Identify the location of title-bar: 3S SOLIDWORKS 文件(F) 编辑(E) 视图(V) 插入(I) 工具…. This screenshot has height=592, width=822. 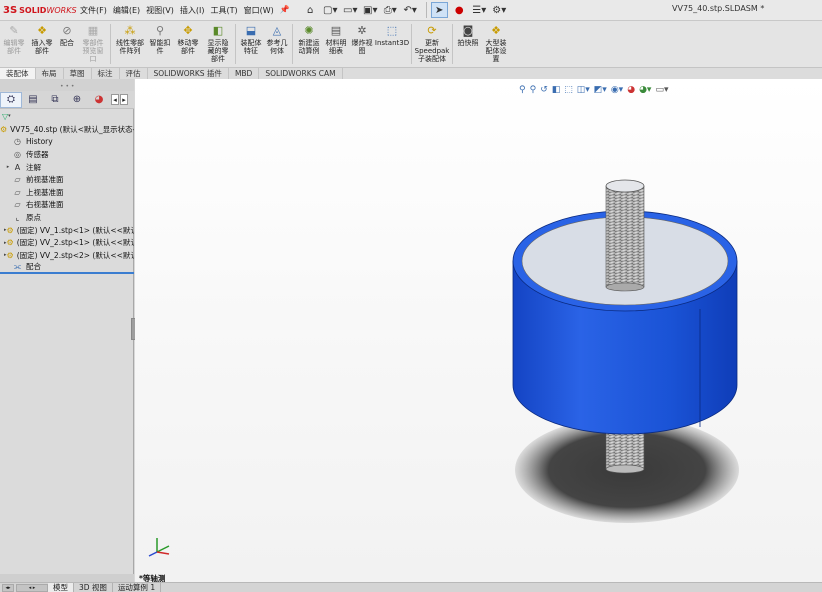
(411, 10).